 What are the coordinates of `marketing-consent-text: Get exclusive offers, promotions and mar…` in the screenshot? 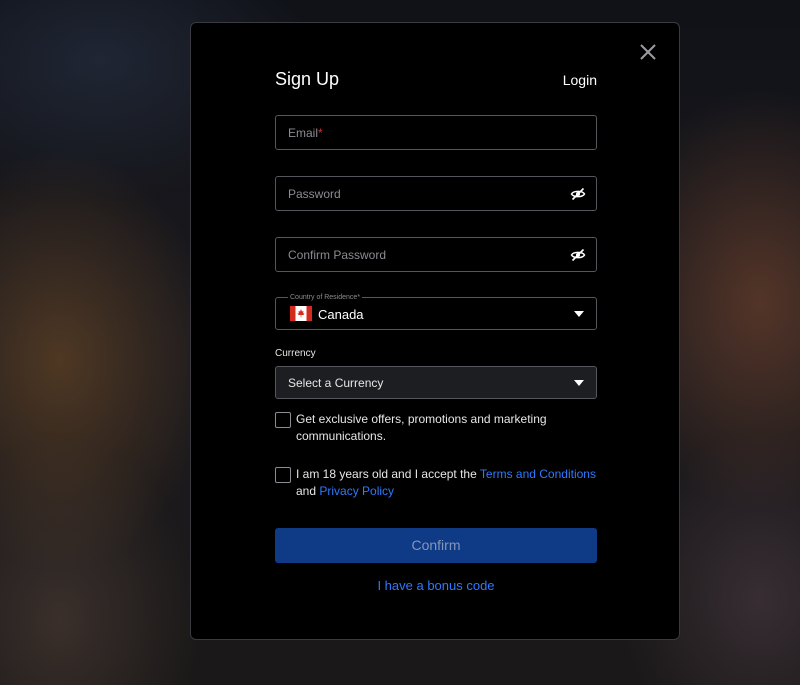 It's located at (421, 427).